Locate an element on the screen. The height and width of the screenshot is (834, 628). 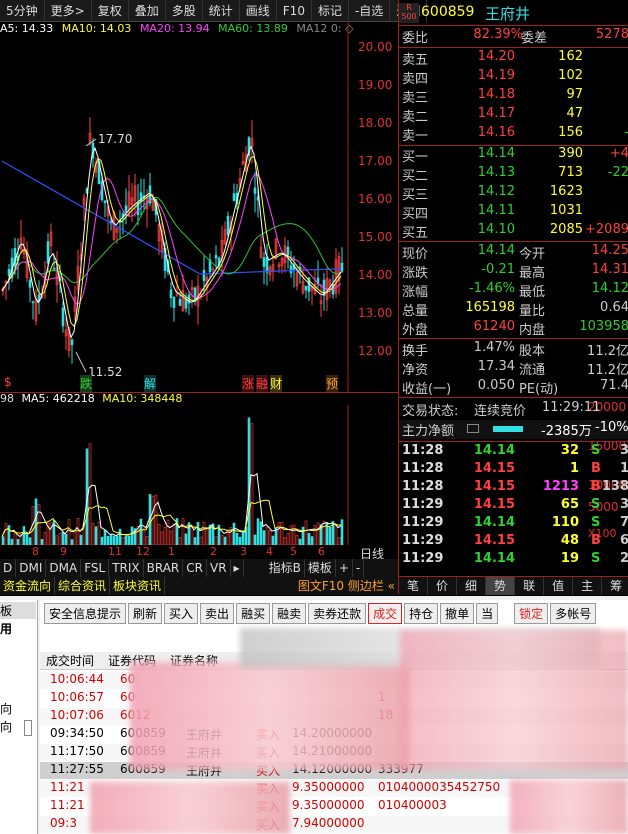
positions-button: 持仓 is located at coordinates (421, 613).